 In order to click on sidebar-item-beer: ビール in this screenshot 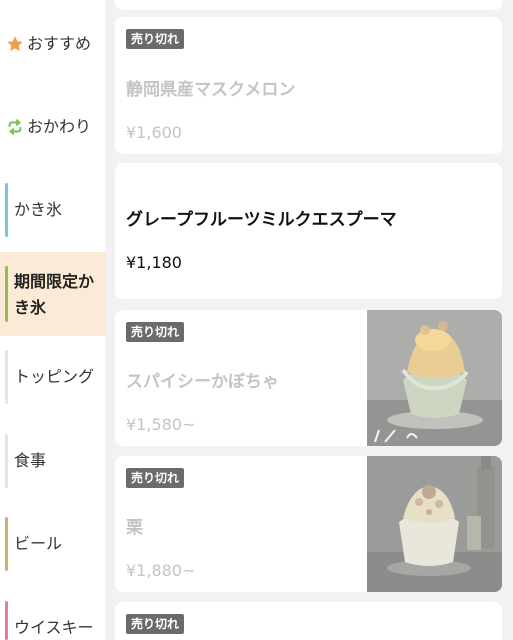, I will do `click(52, 544)`.